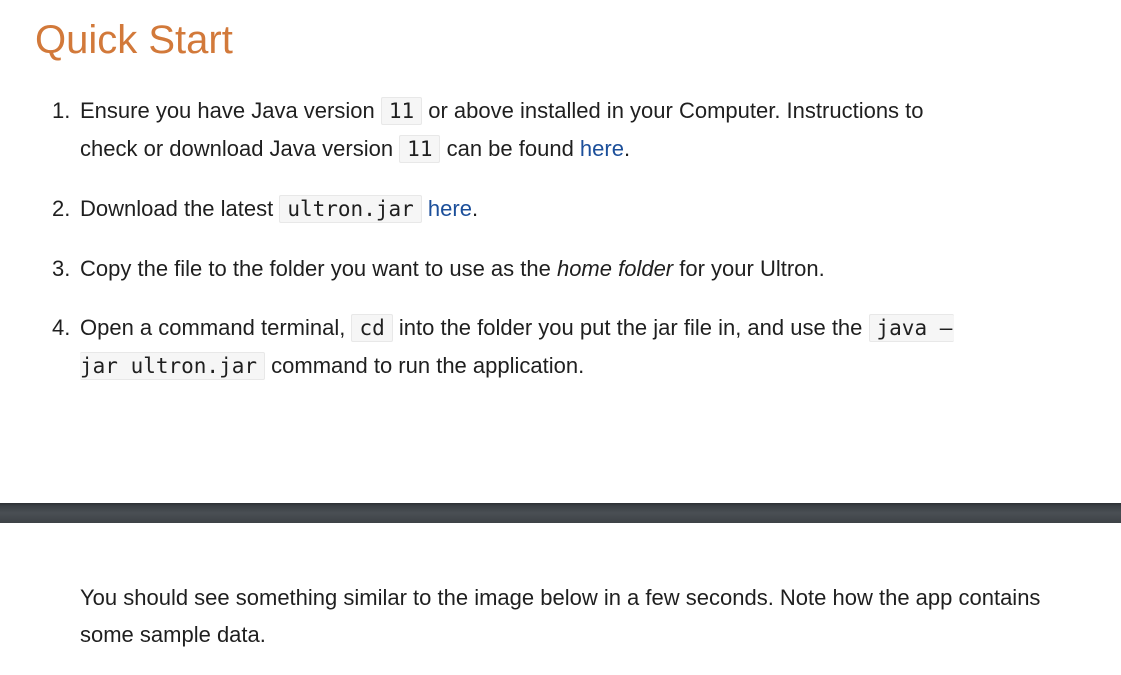 The width and height of the screenshot is (1121, 675). Describe the element at coordinates (61, 110) in the screenshot. I see `step-number: 1.` at that location.